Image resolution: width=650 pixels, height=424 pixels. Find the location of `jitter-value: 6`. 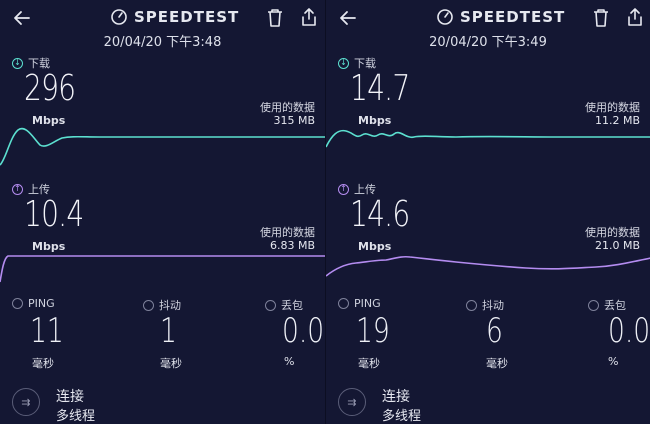

jitter-value: 6 is located at coordinates (494, 331).